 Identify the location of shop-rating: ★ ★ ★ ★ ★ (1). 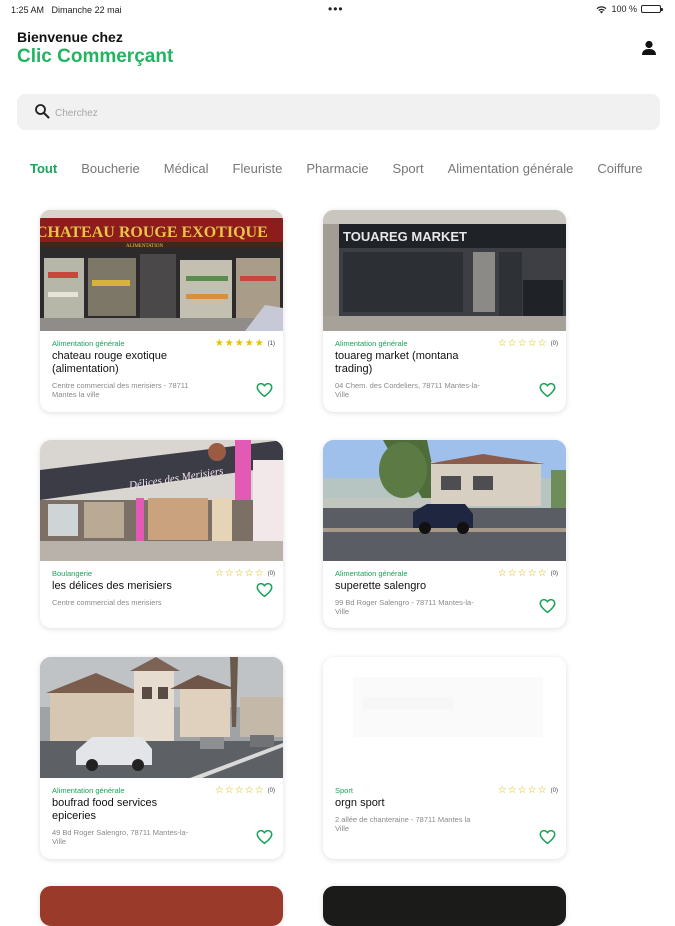
(244, 344).